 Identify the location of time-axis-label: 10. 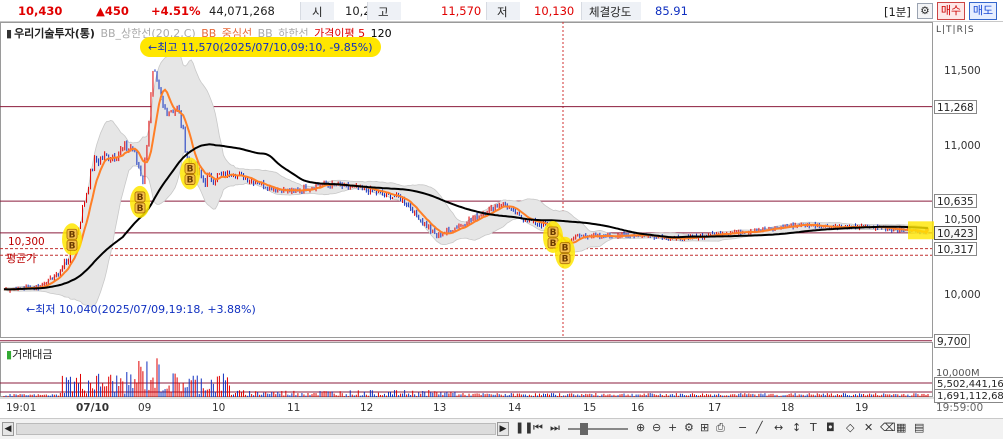
(219, 408).